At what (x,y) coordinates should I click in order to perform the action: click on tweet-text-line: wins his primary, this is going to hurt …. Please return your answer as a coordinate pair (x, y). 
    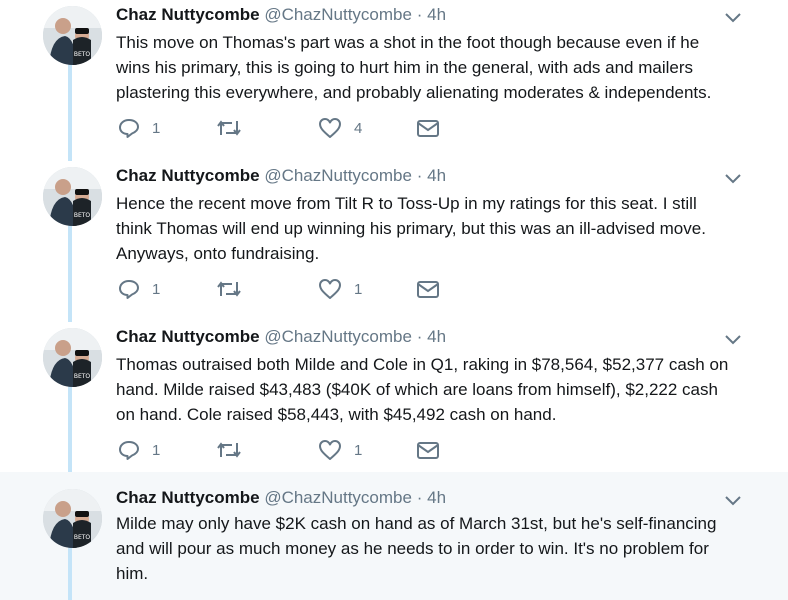
    Looking at the image, I should click on (404, 67).